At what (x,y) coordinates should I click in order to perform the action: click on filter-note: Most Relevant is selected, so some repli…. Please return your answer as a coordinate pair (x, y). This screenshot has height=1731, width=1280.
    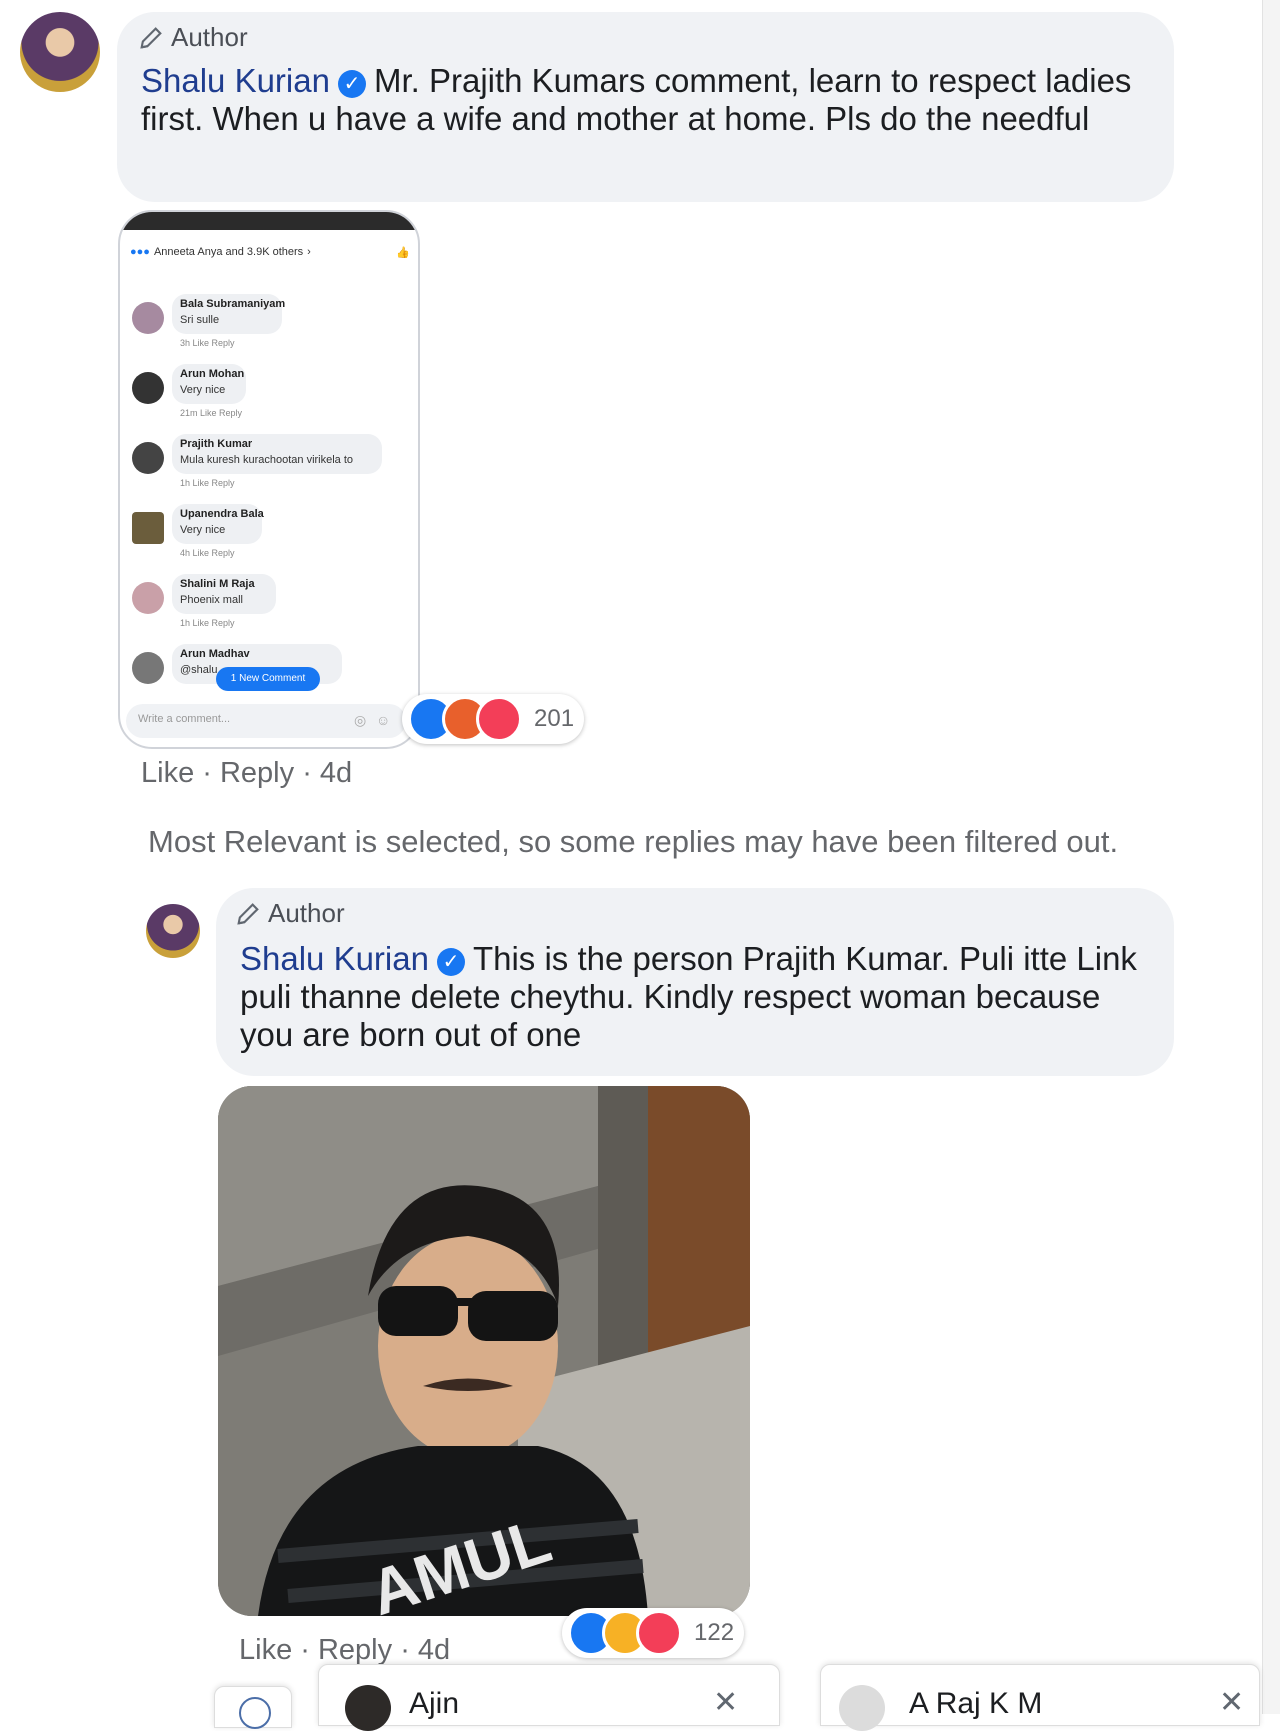
    Looking at the image, I should click on (633, 841).